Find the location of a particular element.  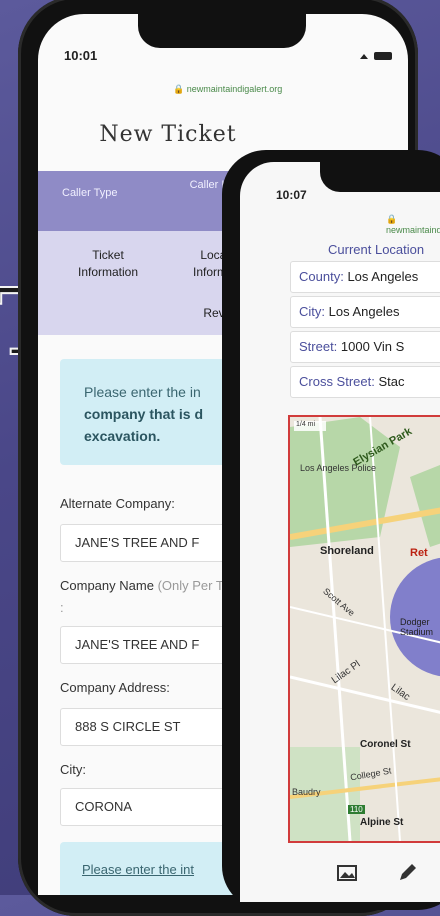

alternate-company-label: Alternate Company: is located at coordinates (117, 503).